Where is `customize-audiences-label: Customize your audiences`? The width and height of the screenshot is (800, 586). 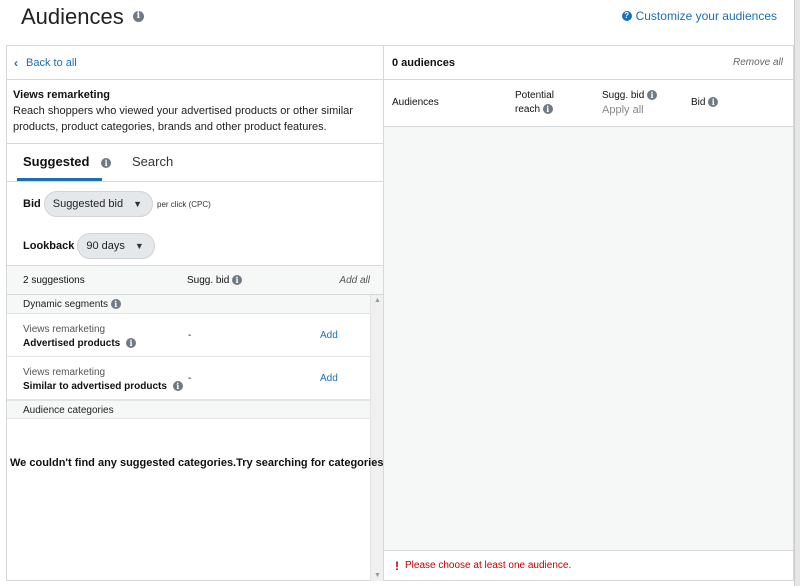 customize-audiences-label: Customize your audiences is located at coordinates (706, 16).